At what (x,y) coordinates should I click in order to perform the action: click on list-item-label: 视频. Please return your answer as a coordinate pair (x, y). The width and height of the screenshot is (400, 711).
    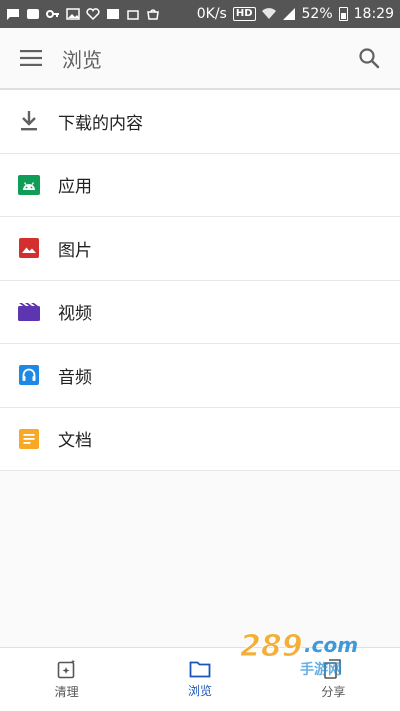
    Looking at the image, I should click on (75, 314).